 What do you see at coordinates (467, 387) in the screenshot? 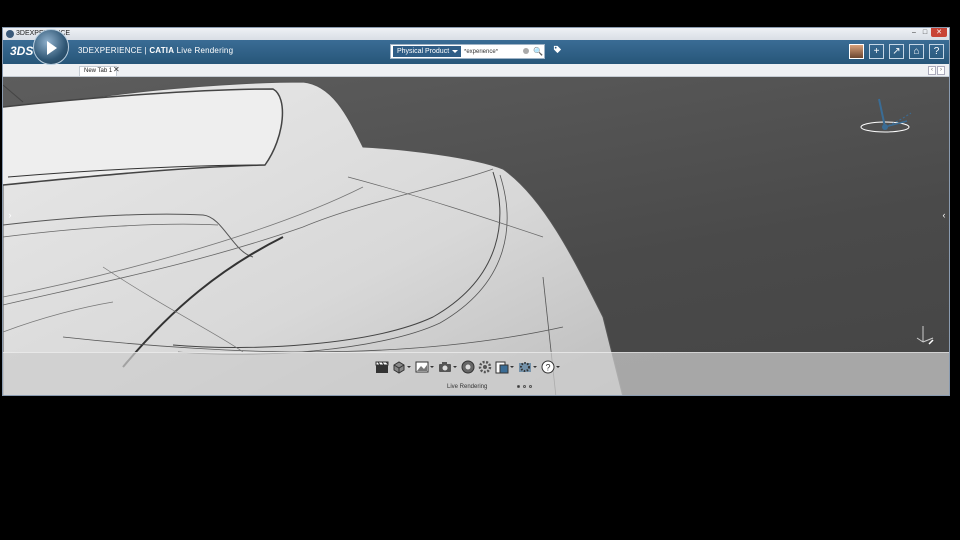
I see `action-bar-section-label: Live Rendering` at bounding box center [467, 387].